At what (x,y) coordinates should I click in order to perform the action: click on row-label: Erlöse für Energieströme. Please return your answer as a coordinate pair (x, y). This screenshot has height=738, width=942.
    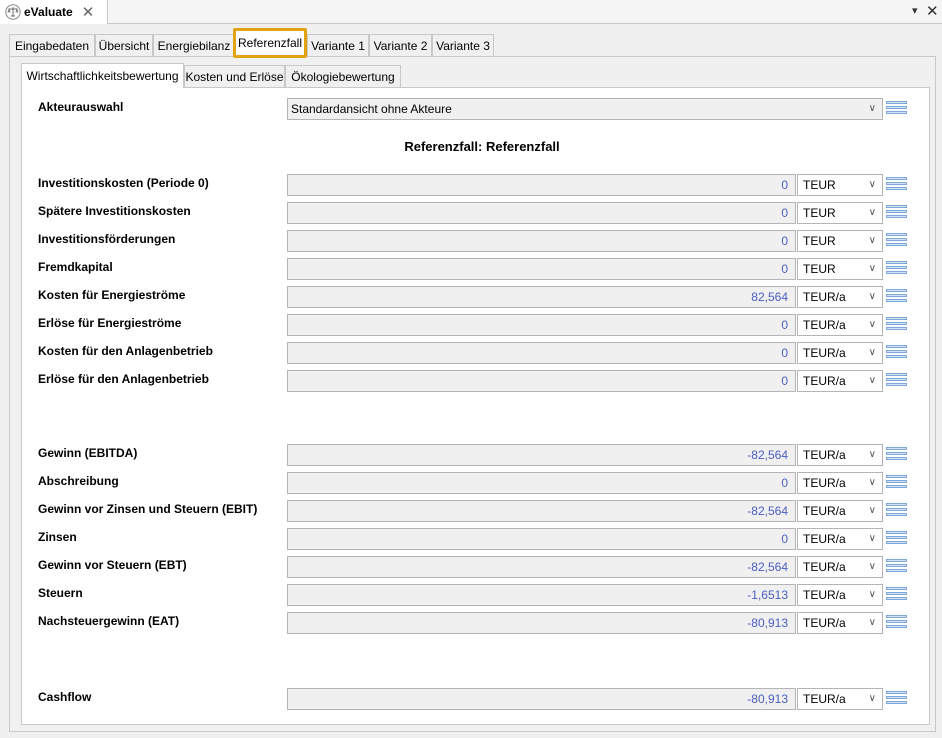
    Looking at the image, I should click on (110, 323).